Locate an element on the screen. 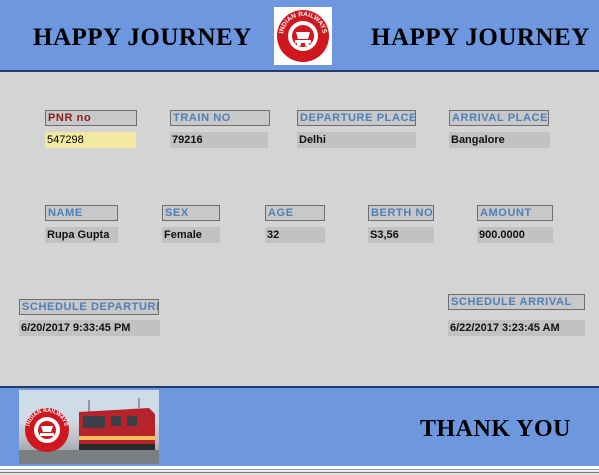 The height and width of the screenshot is (475, 599). arrival-place-label: ARRIVAL PLACE is located at coordinates (499, 118).